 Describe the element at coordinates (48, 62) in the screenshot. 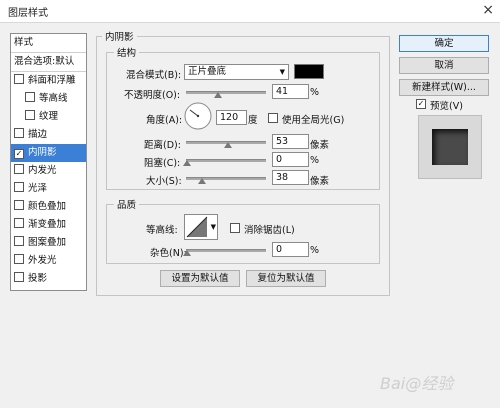

I see `blending-options: 混合选项:默认` at that location.